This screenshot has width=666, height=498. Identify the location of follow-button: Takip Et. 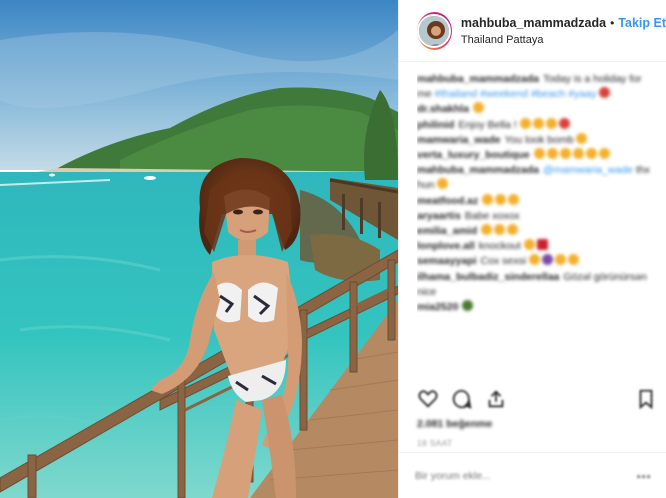
(642, 23).